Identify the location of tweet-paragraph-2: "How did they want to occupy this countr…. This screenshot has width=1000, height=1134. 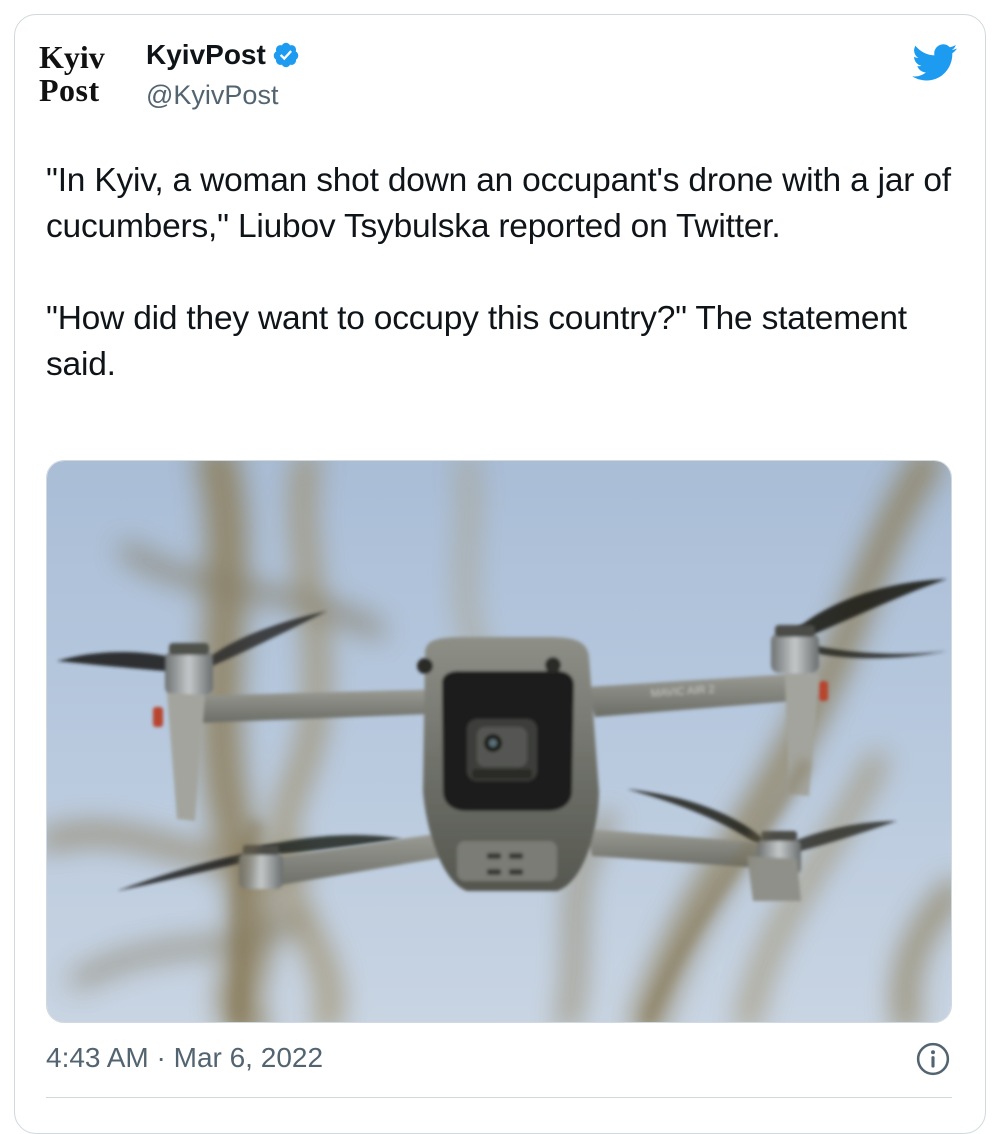
(476, 341).